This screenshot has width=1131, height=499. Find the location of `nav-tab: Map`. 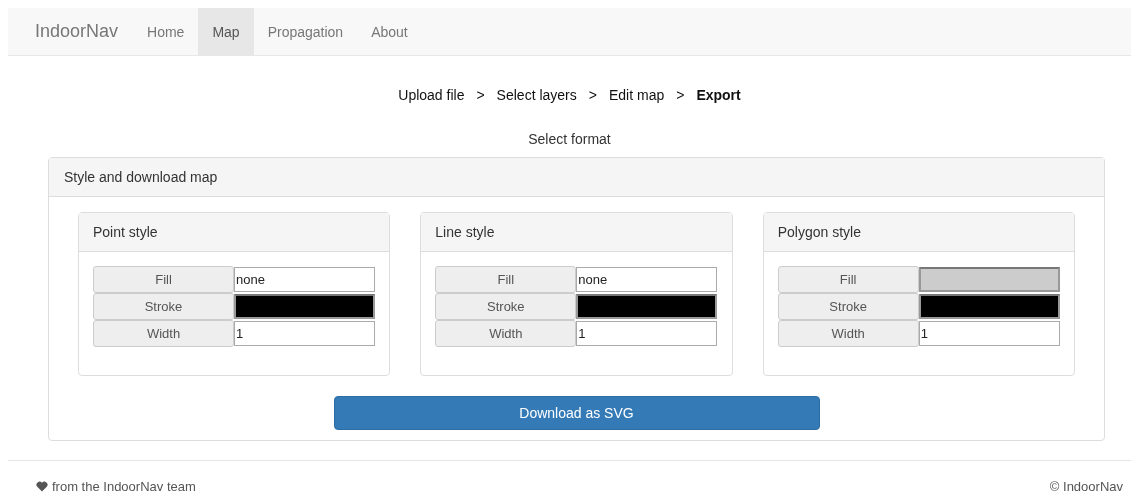

nav-tab: Map is located at coordinates (226, 31).